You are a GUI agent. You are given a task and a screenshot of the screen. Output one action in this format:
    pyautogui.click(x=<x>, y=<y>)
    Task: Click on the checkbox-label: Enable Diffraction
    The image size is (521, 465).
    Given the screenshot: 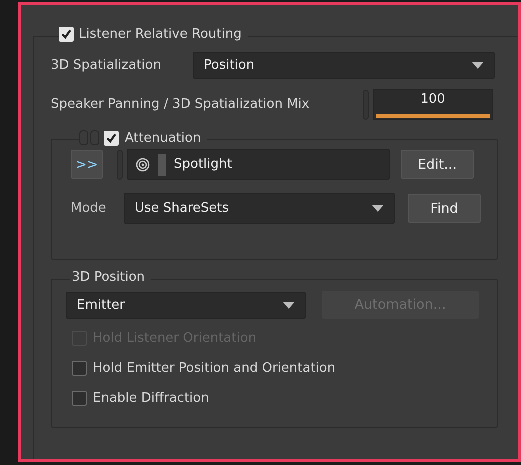 What is the action you would take?
    pyautogui.click(x=151, y=398)
    